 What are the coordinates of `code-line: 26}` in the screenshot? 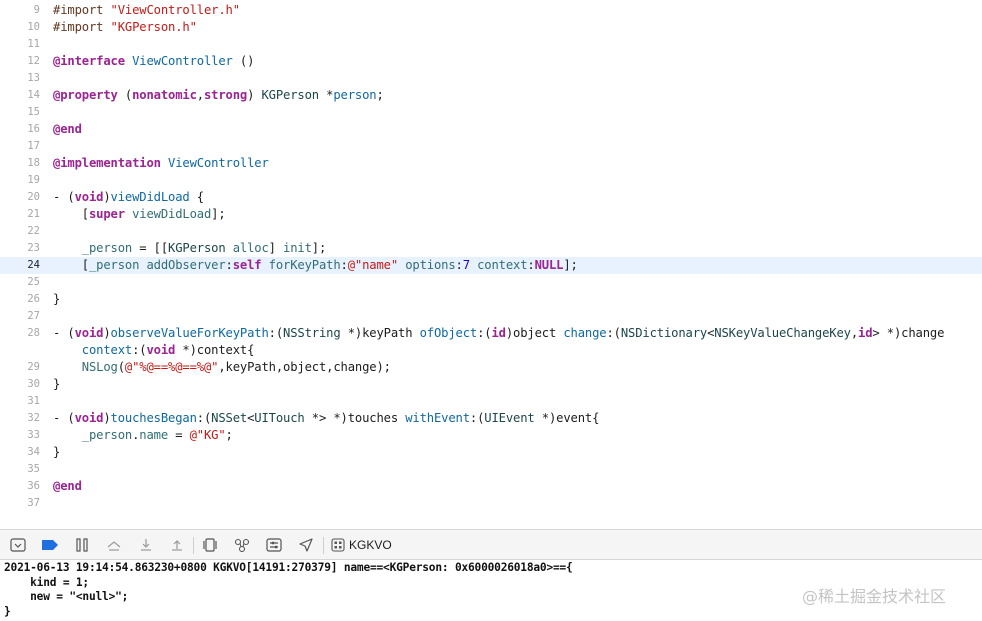 It's located at (491, 299).